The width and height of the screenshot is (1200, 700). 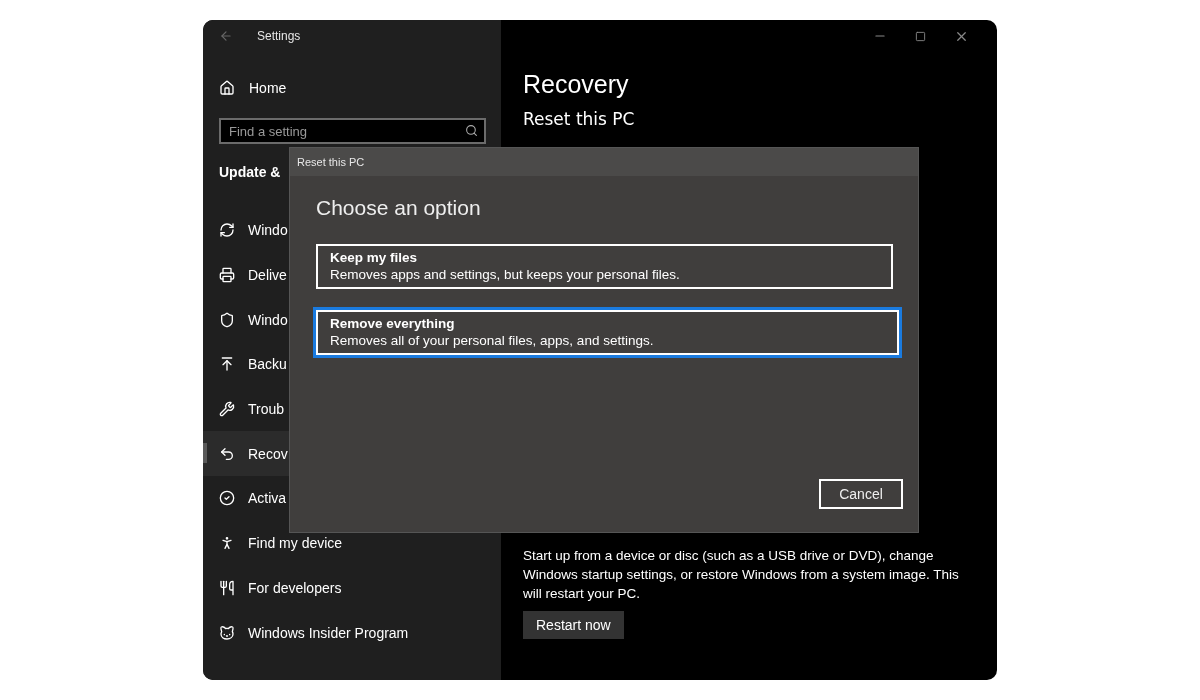 I want to click on dialog-title: Reset this PC, so click(x=331, y=162).